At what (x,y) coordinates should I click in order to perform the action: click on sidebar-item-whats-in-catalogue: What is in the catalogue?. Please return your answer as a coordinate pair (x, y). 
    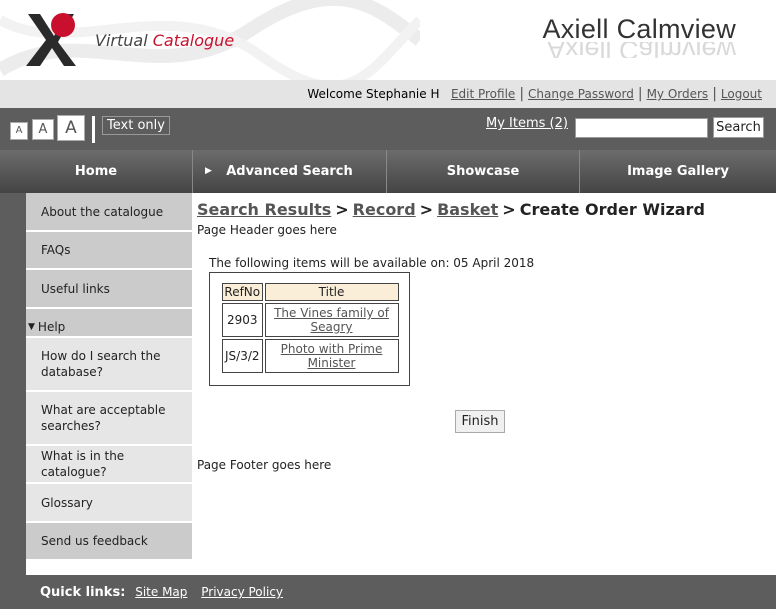
    Looking at the image, I should click on (109, 465).